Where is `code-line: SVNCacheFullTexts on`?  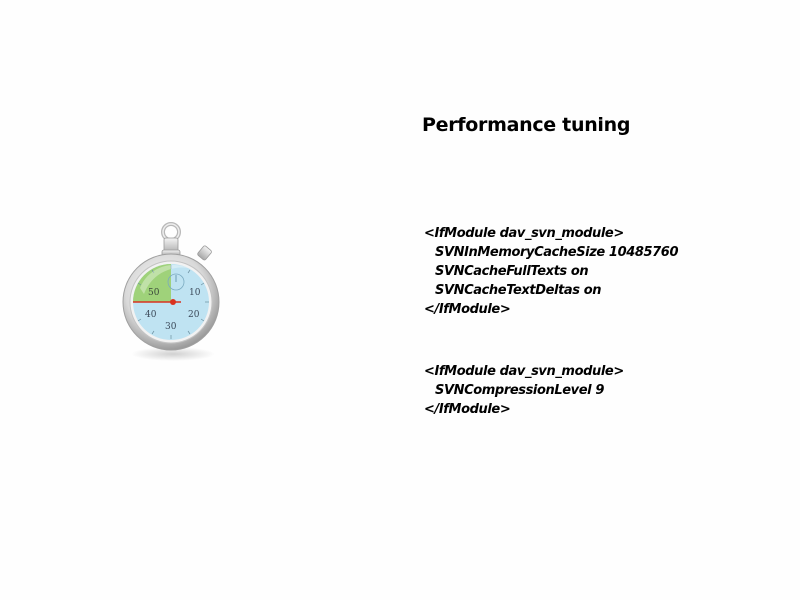
code-line: SVNCacheFullTexts on is located at coordinates (512, 271).